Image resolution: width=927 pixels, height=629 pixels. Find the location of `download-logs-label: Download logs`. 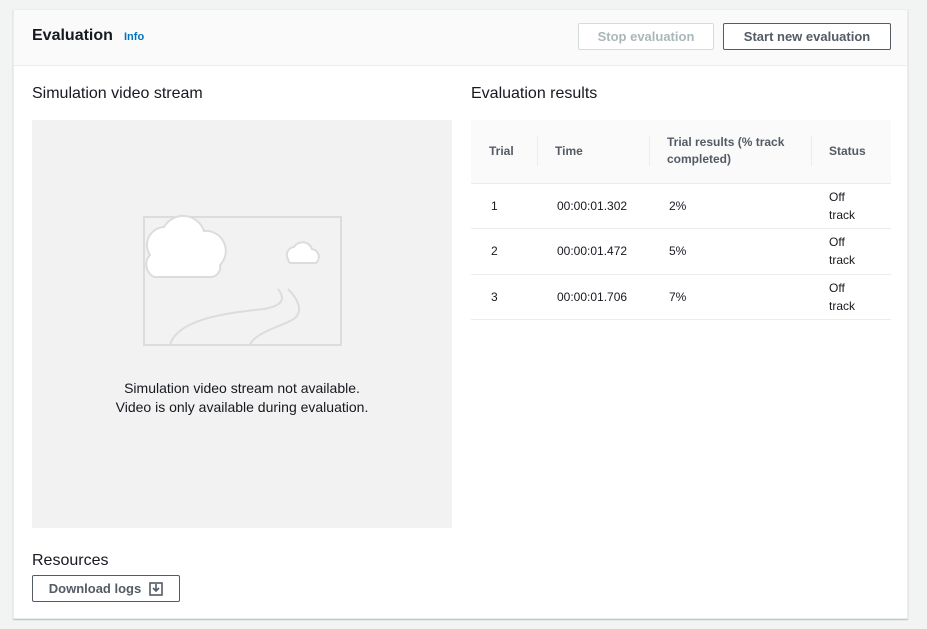

download-logs-label: Download logs is located at coordinates (95, 588).